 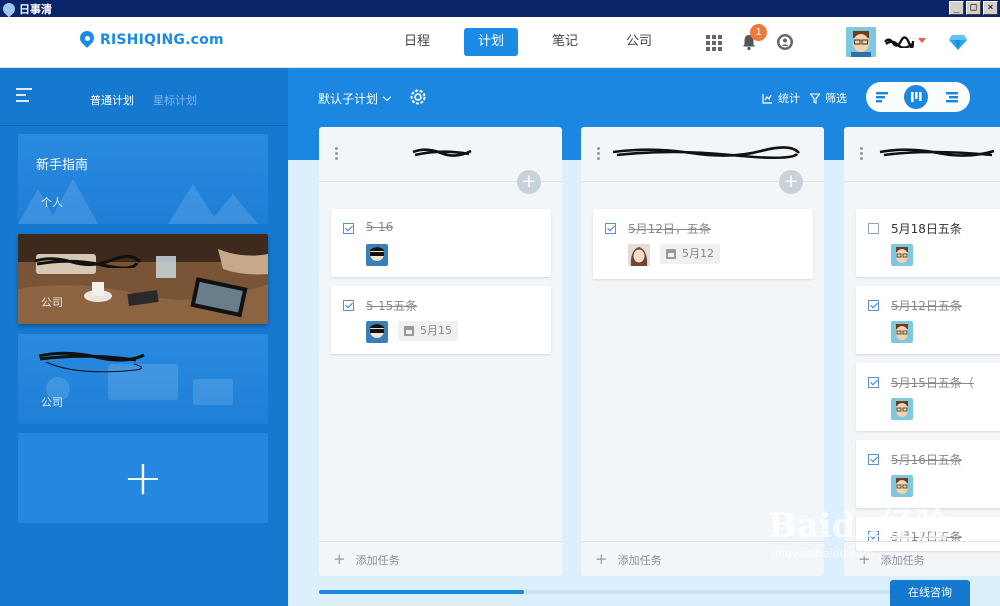 I want to click on apps-grid-icon, so click(x=713, y=42).